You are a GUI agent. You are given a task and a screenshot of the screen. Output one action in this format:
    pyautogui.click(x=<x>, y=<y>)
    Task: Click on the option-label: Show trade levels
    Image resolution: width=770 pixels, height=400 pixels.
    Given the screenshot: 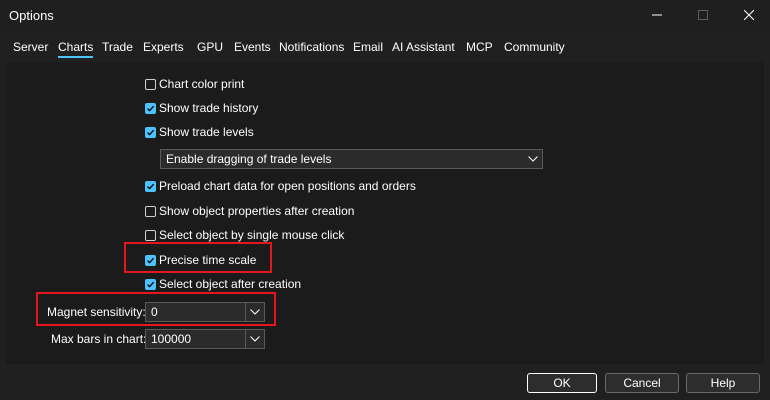 What is the action you would take?
    pyautogui.click(x=206, y=132)
    